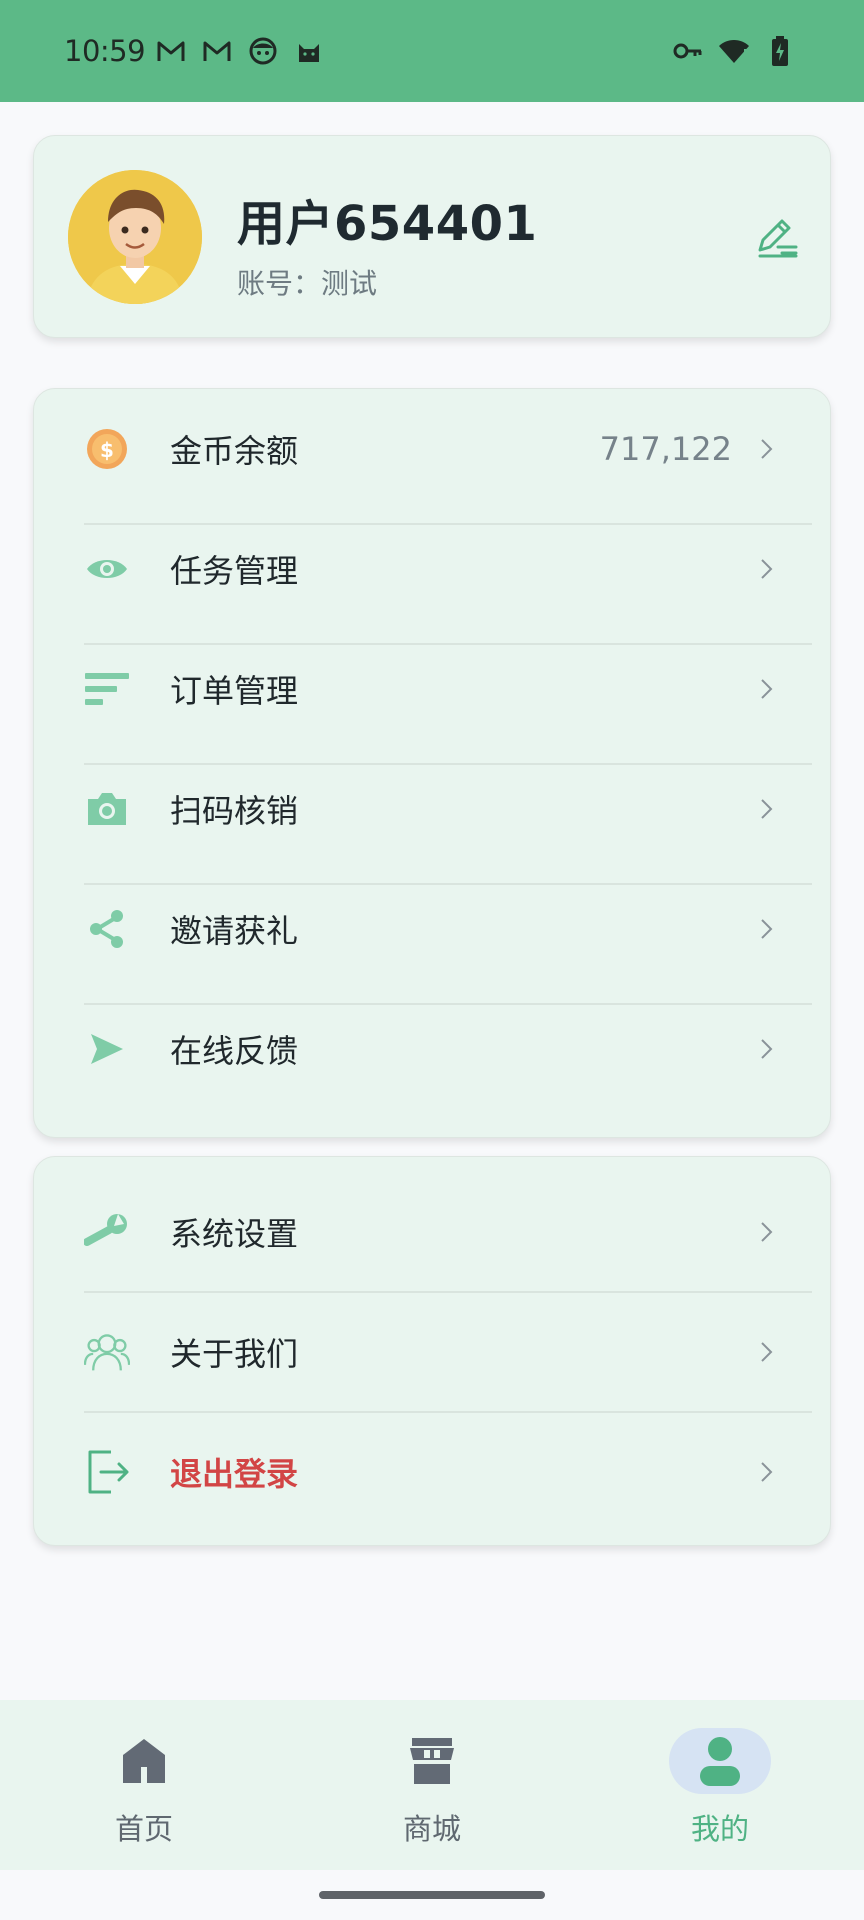 This screenshot has width=864, height=1920. Describe the element at coordinates (432, 51) in the screenshot. I see `status-bar: 10:59` at that location.